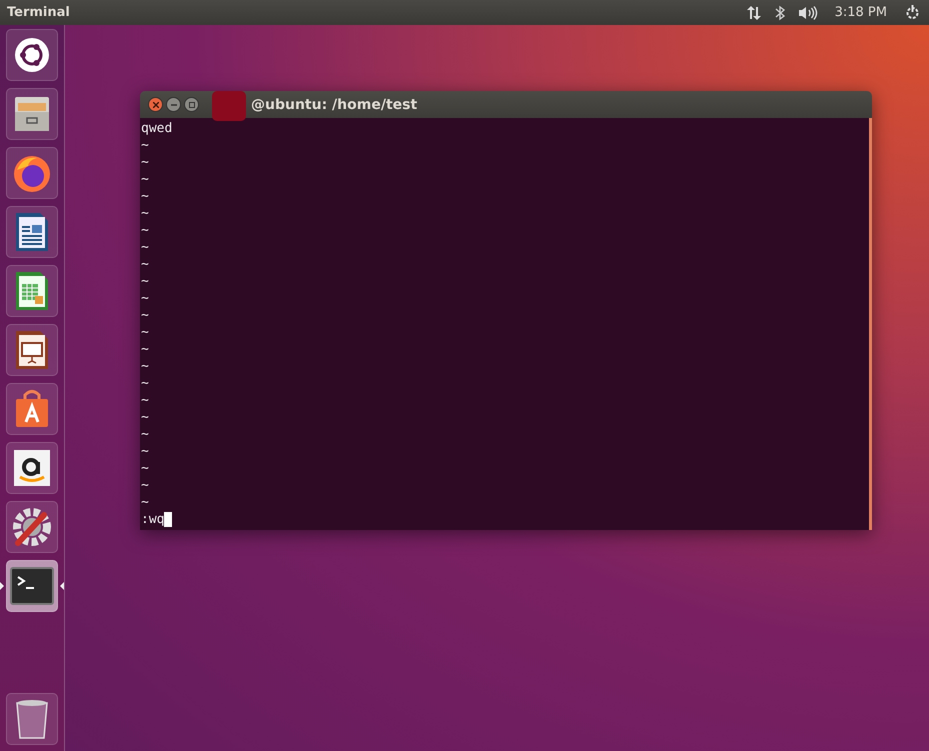 This screenshot has height=751, width=929. Describe the element at coordinates (156, 128) in the screenshot. I see `editor-line: qwed` at that location.